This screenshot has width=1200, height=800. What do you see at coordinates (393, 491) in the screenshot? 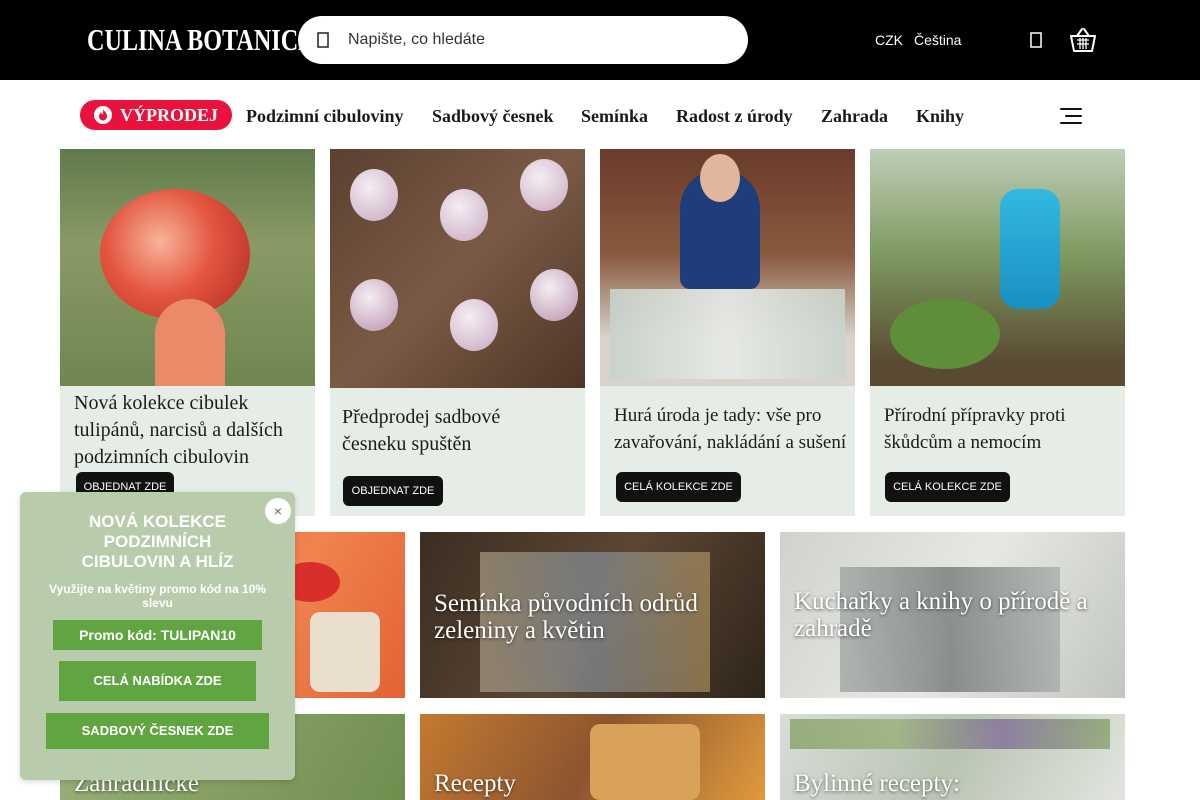
I see `banner-garlic-button: OBJEDNAT ZDE` at bounding box center [393, 491].